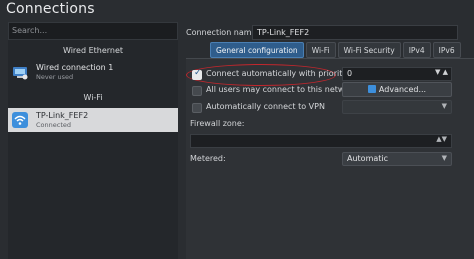 The height and width of the screenshot is (259, 474). Describe the element at coordinates (397, 74) in the screenshot. I see `priority-spinbox: 0 ▼ ▲` at that location.